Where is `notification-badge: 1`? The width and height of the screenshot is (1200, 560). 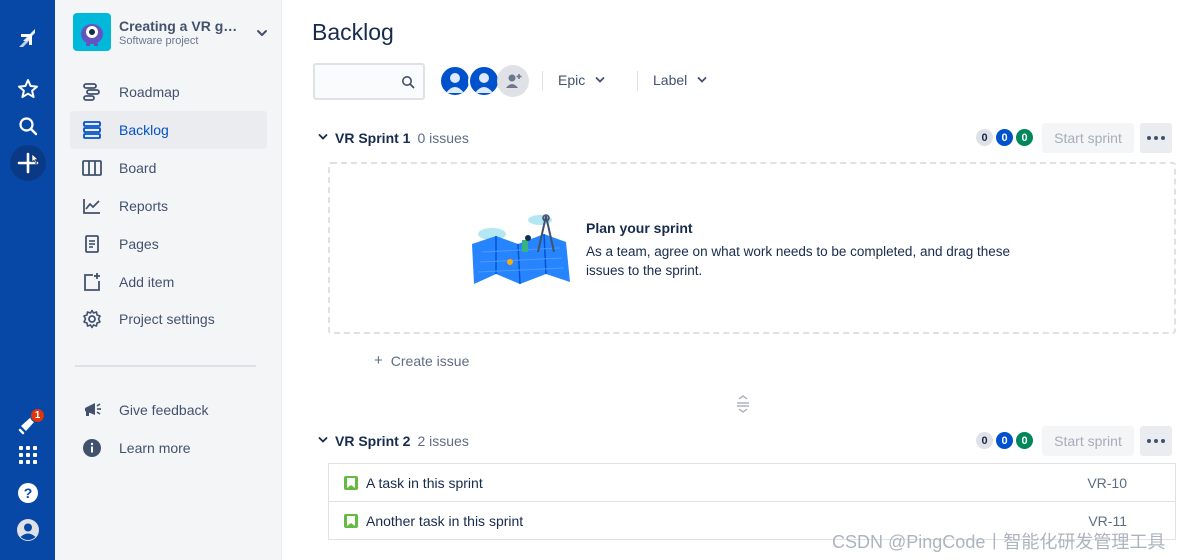 notification-badge: 1 is located at coordinates (37, 415).